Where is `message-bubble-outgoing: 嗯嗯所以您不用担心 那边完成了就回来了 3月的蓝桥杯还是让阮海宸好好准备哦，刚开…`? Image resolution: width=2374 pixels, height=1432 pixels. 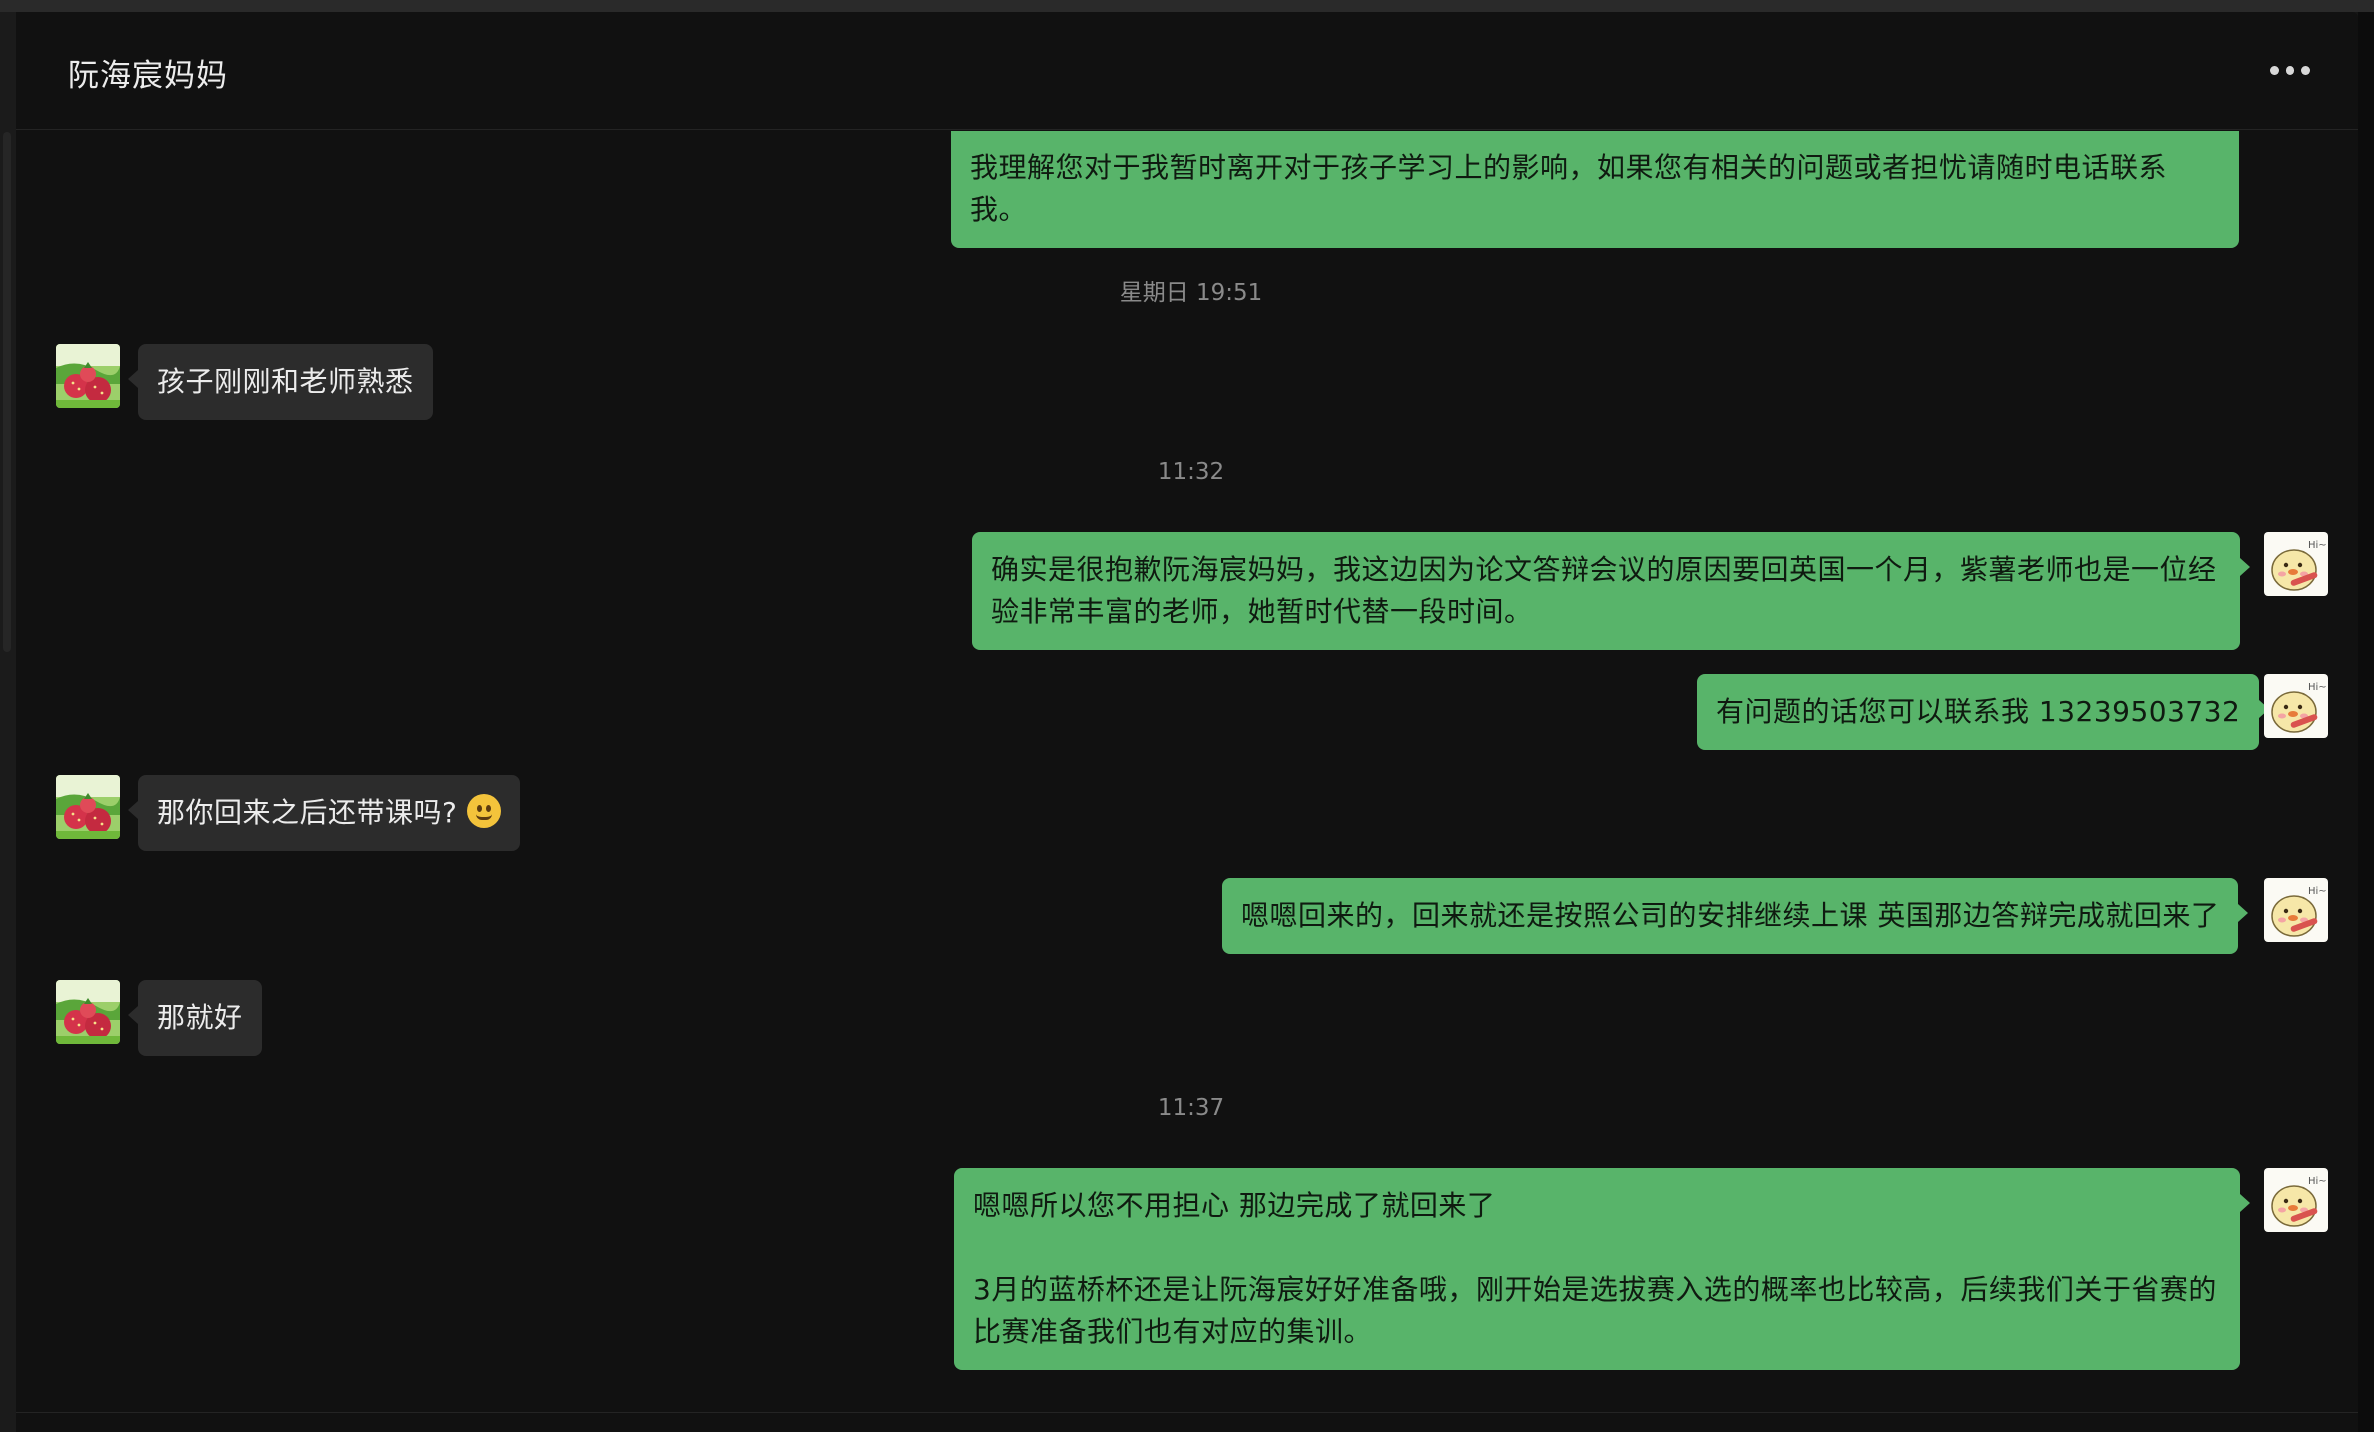
message-bubble-outgoing: 嗯嗯所以您不用担心 那边完成了就回来了 3月的蓝桥杯还是让阮海宸好好准备哦，刚开… is located at coordinates (1602, 1269).